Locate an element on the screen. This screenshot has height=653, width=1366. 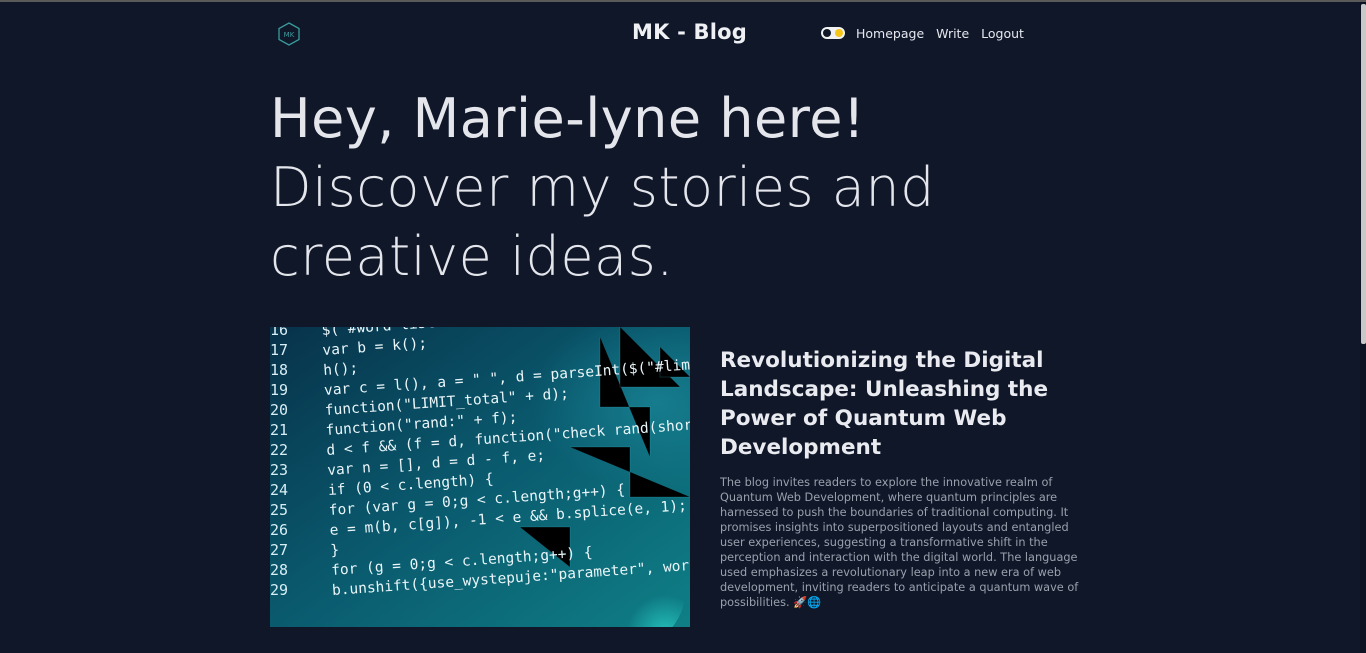
code-line-number: 24 is located at coordinates (279, 490).